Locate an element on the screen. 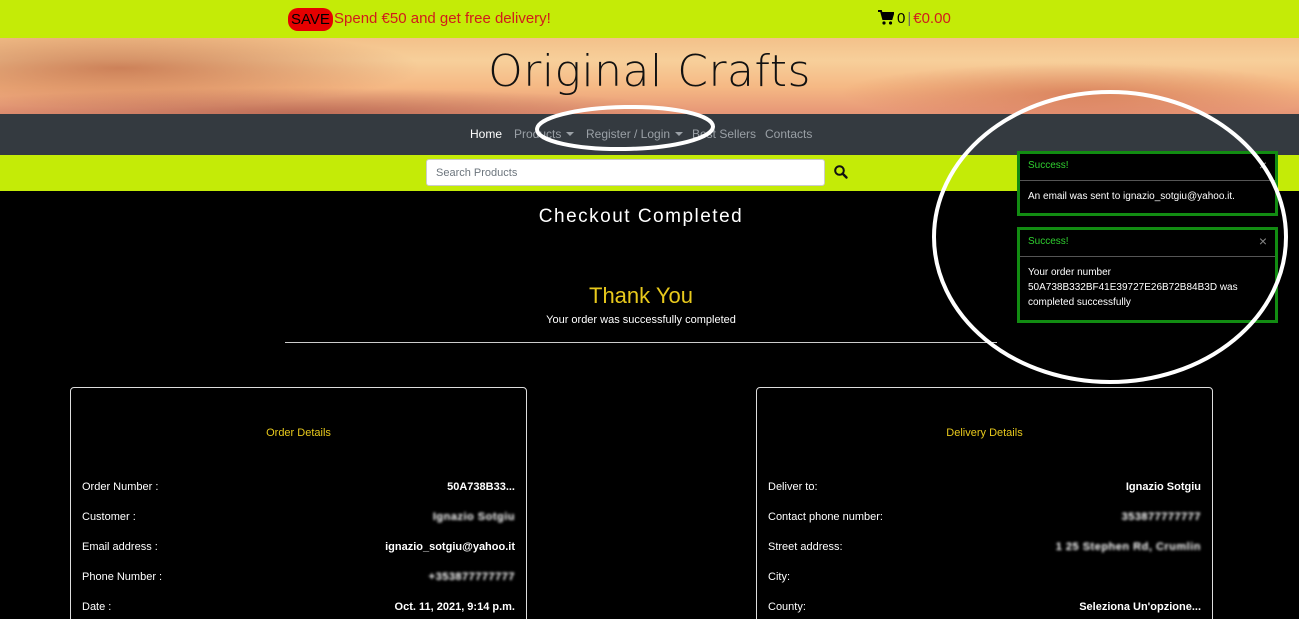 The height and width of the screenshot is (619, 1299). search-input is located at coordinates (625, 172).